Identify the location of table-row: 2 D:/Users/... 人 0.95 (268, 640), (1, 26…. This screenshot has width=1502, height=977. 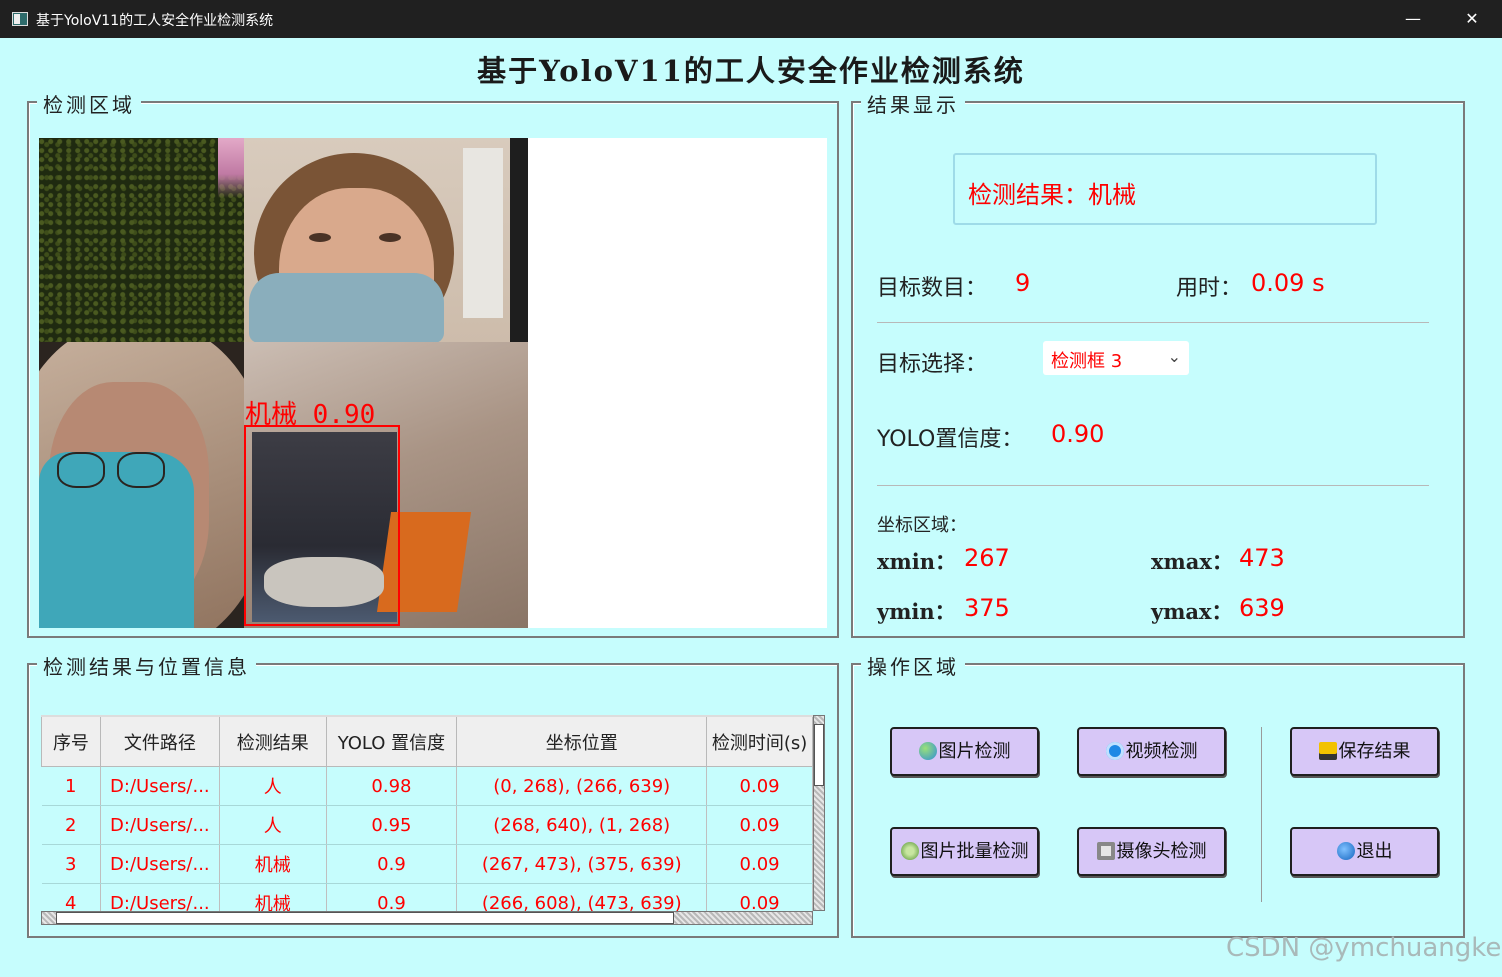
(427, 825).